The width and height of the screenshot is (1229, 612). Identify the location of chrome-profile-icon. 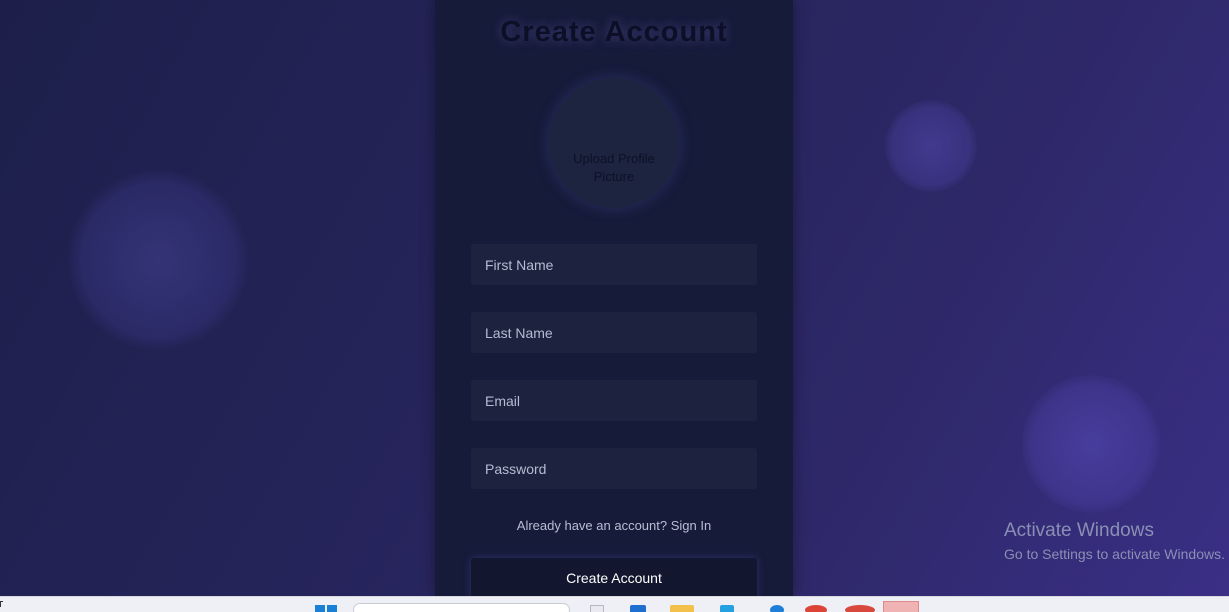
(860, 608).